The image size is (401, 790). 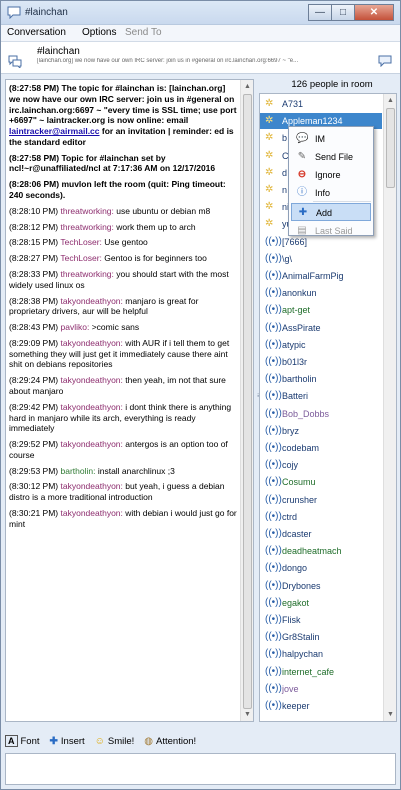 What do you see at coordinates (321, 379) in the screenshot?
I see `user-list-item: ((•)) bartholin` at bounding box center [321, 379].